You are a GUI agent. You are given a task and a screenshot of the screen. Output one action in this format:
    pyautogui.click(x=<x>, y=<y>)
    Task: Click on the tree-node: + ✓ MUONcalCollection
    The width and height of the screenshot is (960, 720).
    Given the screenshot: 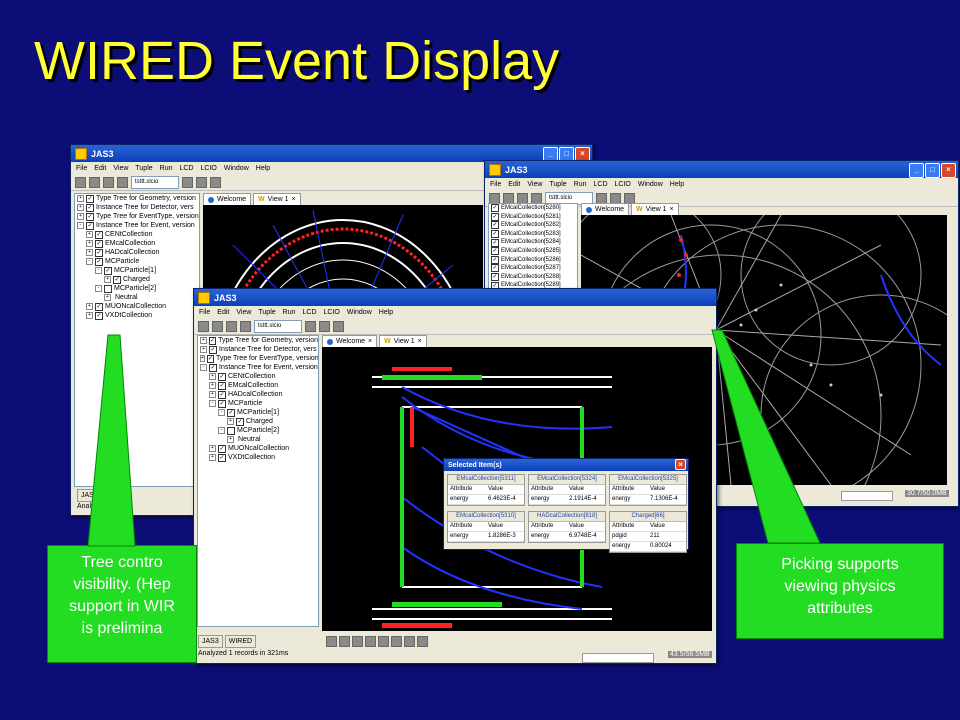 What is the action you would take?
    pyautogui.click(x=137, y=306)
    